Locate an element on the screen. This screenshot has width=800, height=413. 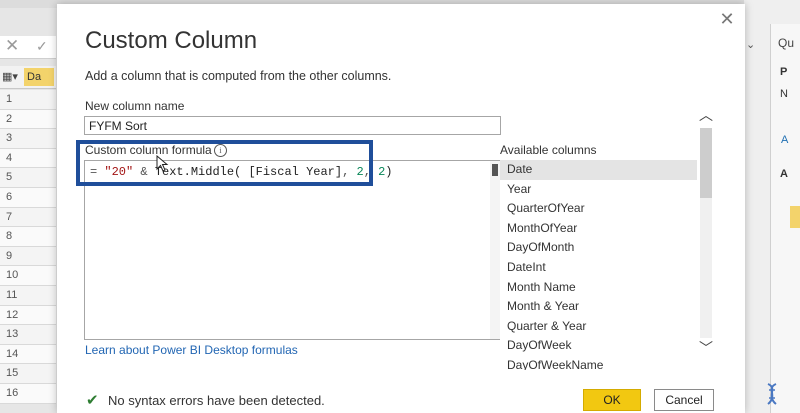
row-number: 7 is located at coordinates (28, 217).